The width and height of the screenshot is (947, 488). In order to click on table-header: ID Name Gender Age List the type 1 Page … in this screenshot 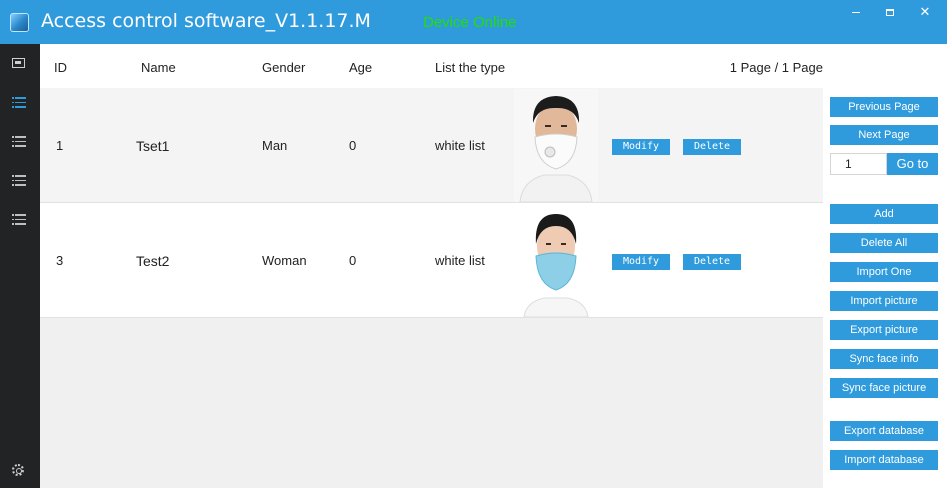, I will do `click(431, 66)`.